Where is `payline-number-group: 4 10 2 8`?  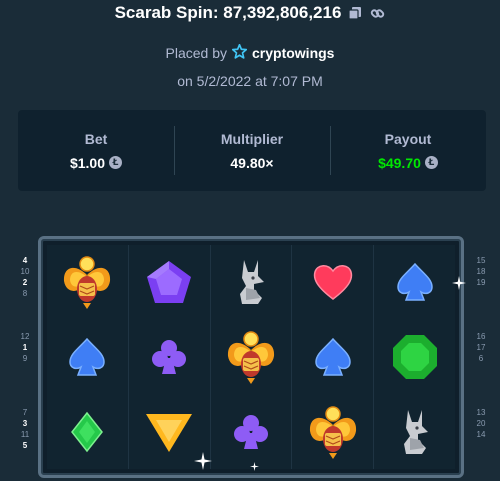
payline-number-group: 4 10 2 8 is located at coordinates (25, 294).